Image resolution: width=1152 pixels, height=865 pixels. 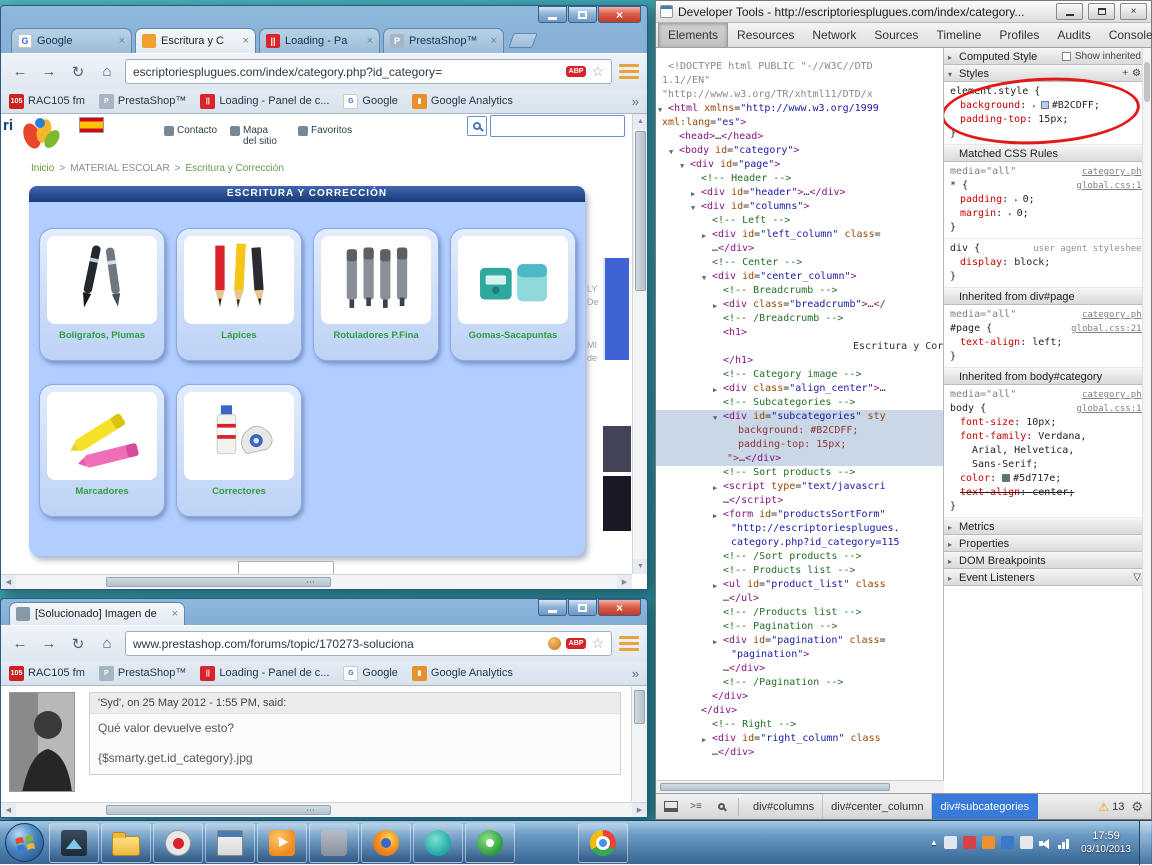 I want to click on breadcrumb-level1: MATERIAL ESCOLAR, so click(x=119, y=168).